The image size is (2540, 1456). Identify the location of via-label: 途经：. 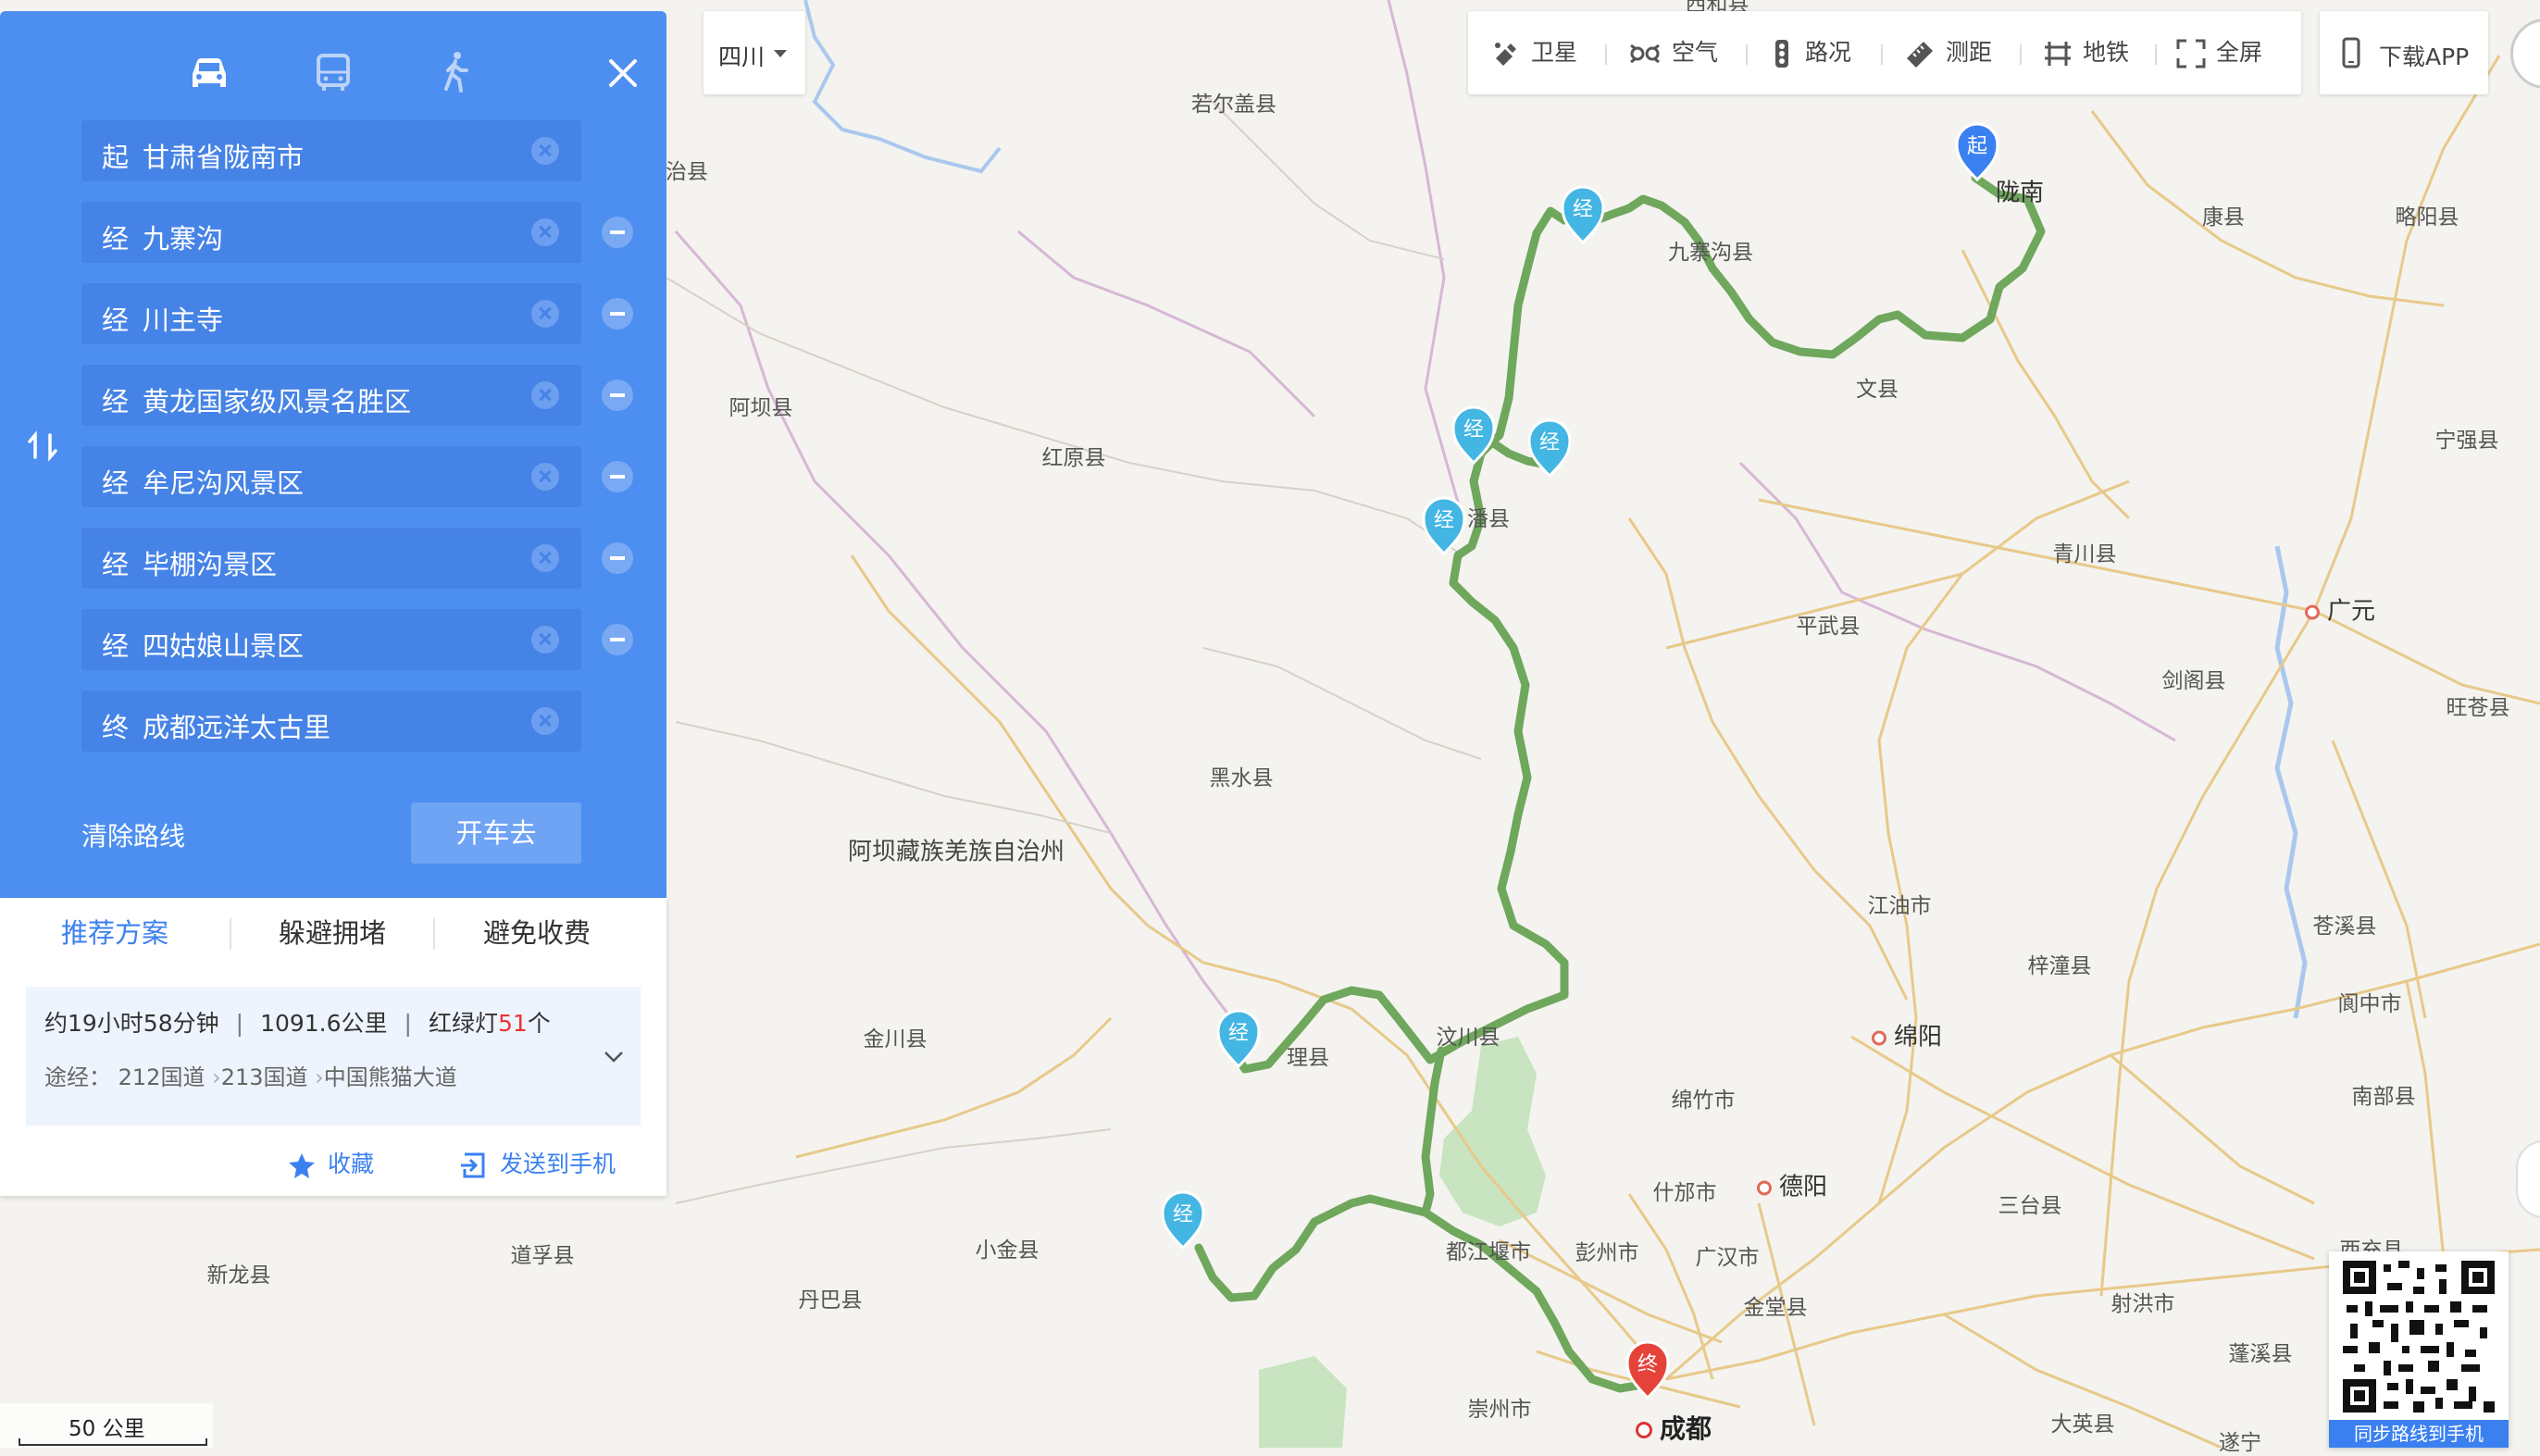
(77, 1077).